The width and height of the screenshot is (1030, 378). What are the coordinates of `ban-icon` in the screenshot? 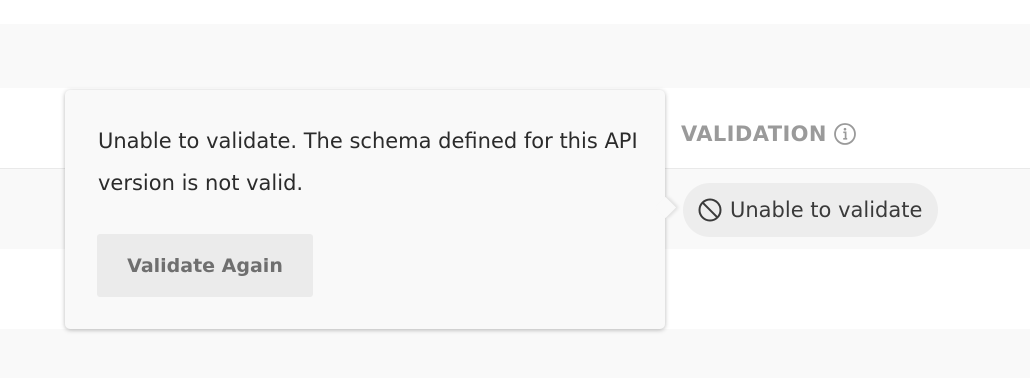 It's located at (710, 210).